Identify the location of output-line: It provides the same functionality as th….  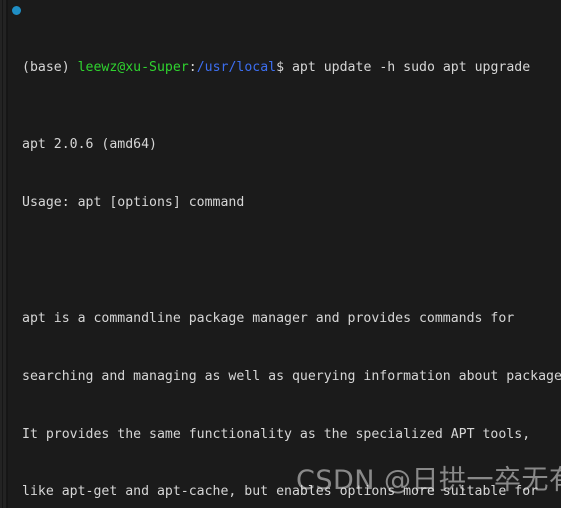
(276, 434).